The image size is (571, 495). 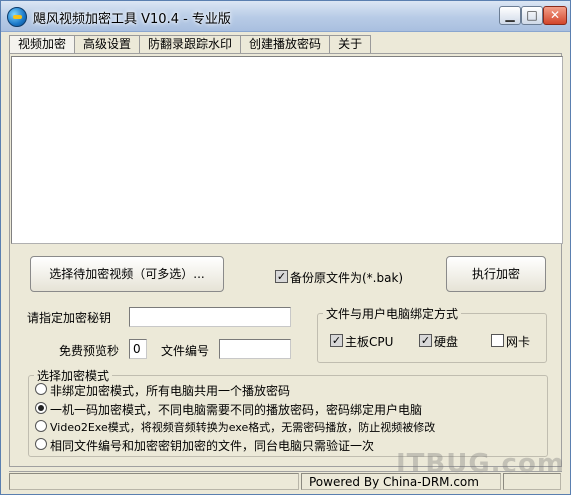 What do you see at coordinates (212, 446) in the screenshot?
I see `mode-label-same-key: 相同文件编号和加密密钥加密的文件，同台电脑只需验证一次` at bounding box center [212, 446].